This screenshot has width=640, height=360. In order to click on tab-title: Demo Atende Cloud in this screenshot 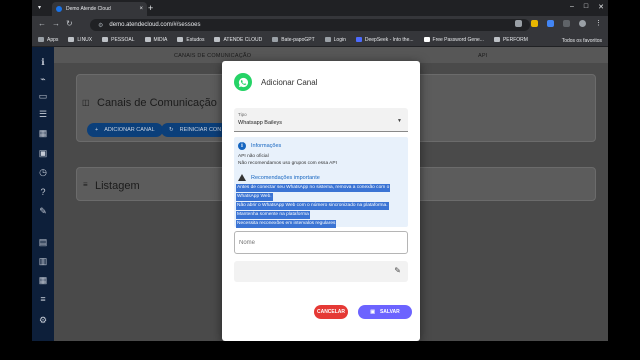, I will do `click(88, 9)`.